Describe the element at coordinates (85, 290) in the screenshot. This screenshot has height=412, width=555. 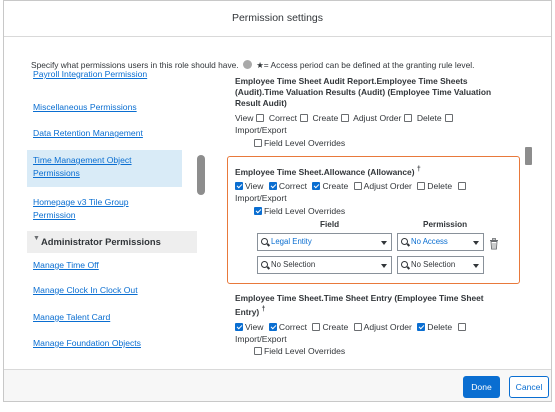
I see `nav-link-manage-clock-in-out: Manage Clock In Clock Out` at that location.